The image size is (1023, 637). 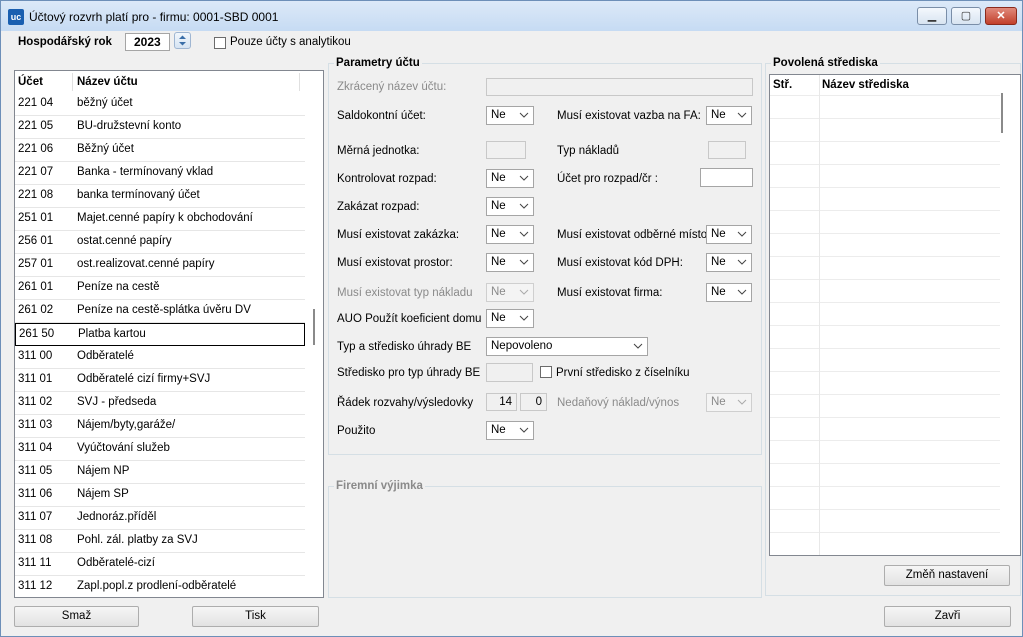 What do you see at coordinates (546, 372) in the screenshot?
I see `first-center-checkbox` at bounding box center [546, 372].